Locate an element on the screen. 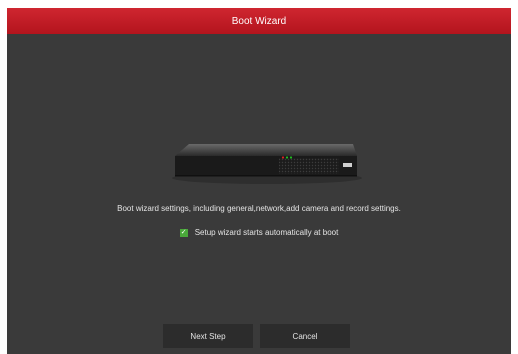 The width and height of the screenshot is (518, 354). window-title: Boot Wizard is located at coordinates (259, 21).